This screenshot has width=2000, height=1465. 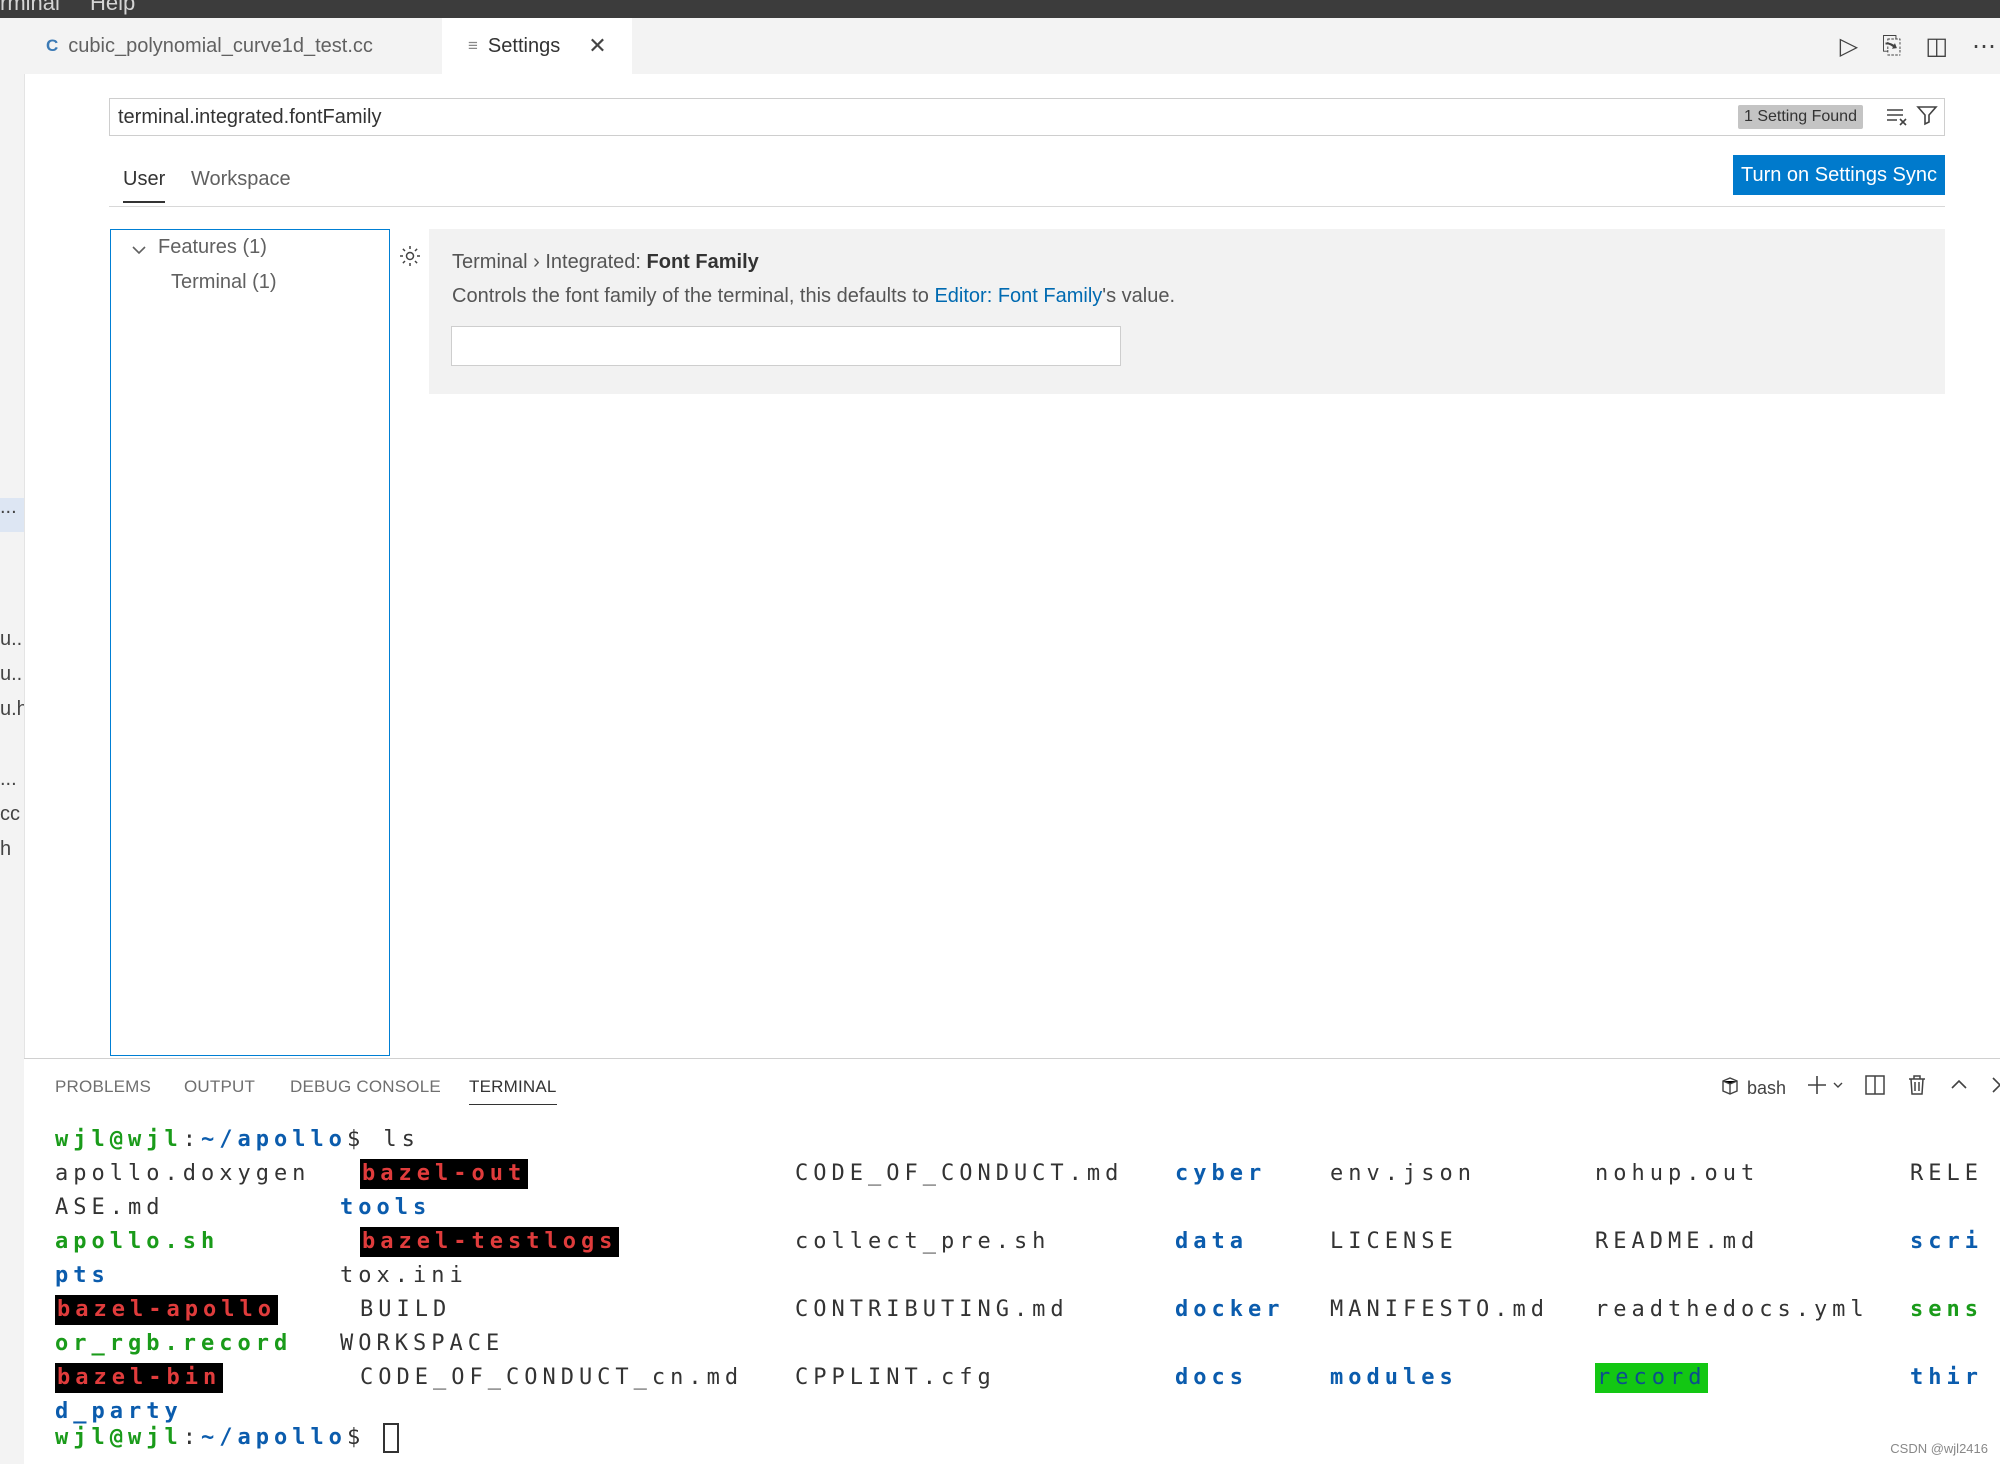 I want to click on terminal-shell-selector: bash, so click(x=1752, y=1088).